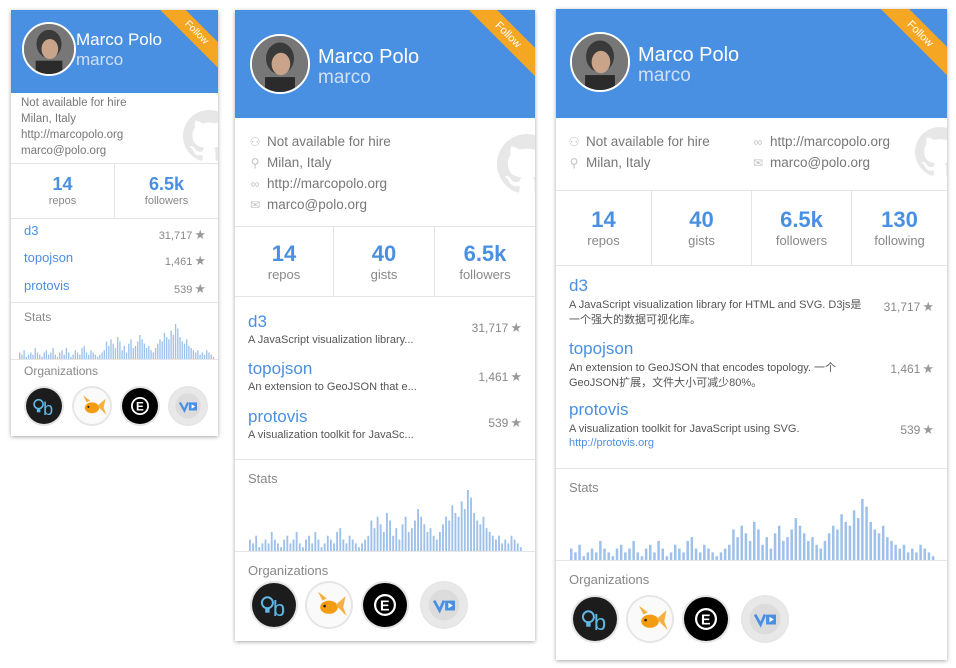 The height and width of the screenshot is (668, 956). I want to click on repo-stars: 1,461 ★, so click(912, 369).